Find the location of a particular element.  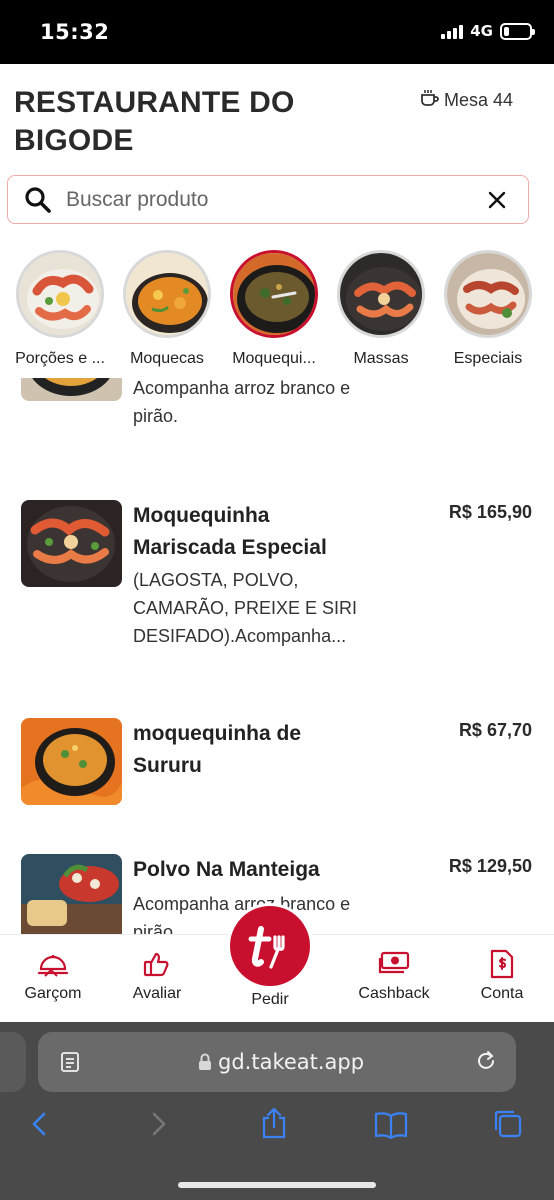

home-indicator is located at coordinates (277, 1185).